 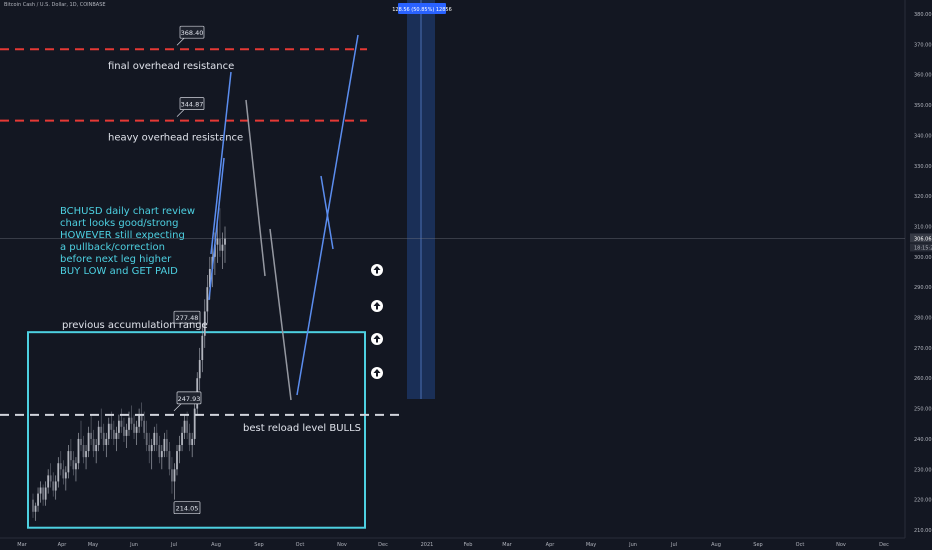 I want to click on y-tick-label: 290.00, so click(x=923, y=288).